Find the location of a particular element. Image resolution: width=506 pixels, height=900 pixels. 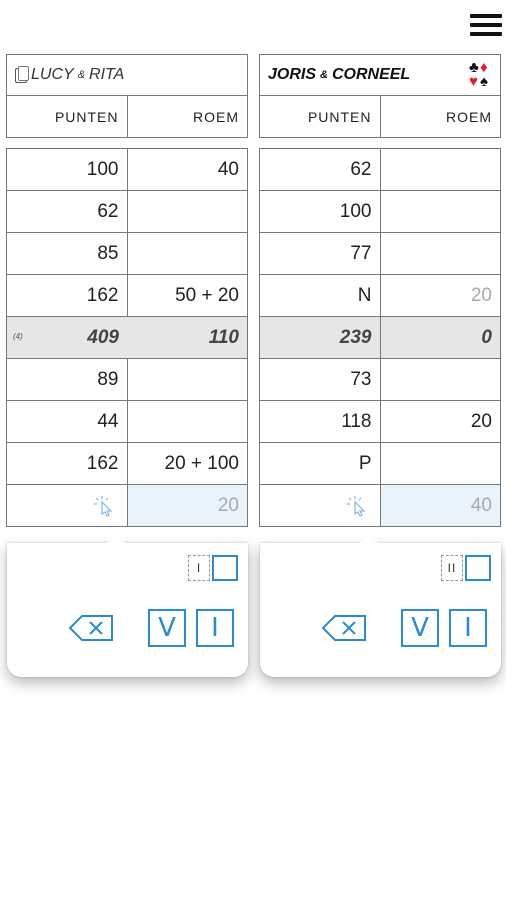

punten-cell: 118 is located at coordinates (320, 421).